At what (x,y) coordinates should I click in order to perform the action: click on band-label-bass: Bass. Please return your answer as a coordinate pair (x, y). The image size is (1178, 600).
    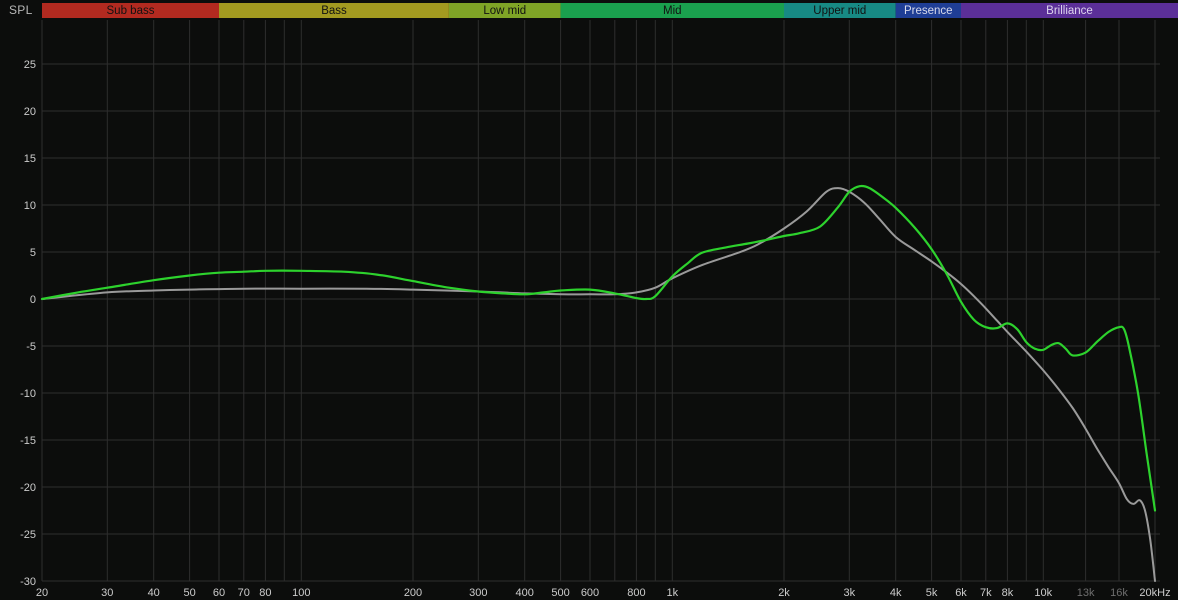
    Looking at the image, I should click on (334, 11).